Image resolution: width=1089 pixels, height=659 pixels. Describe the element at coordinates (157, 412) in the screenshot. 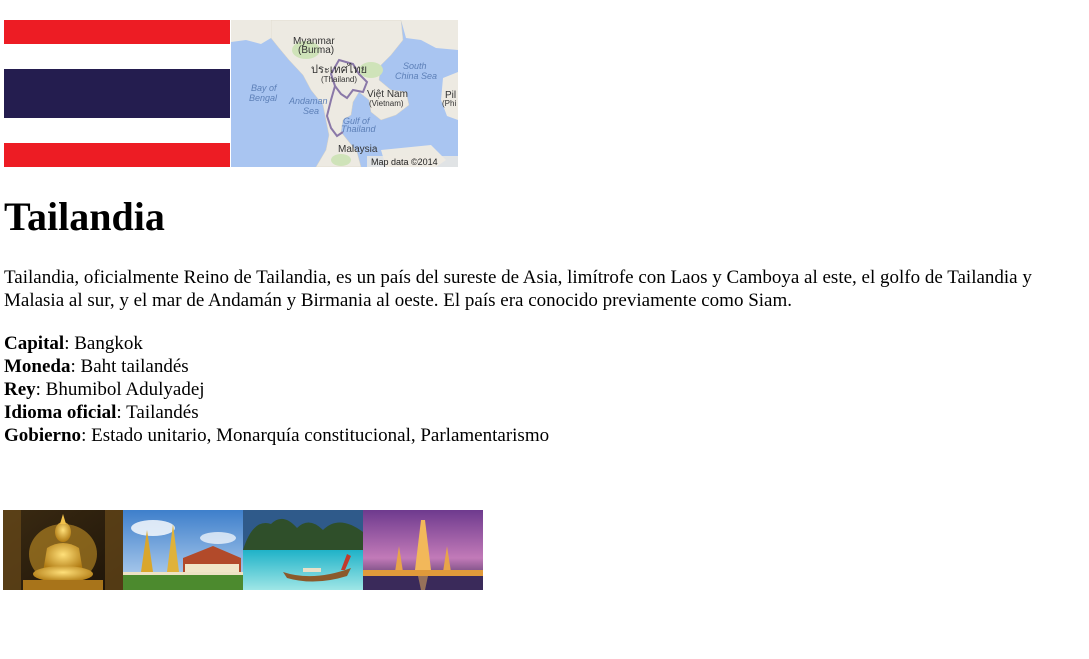

I see `fact-value: : Tailandés` at that location.